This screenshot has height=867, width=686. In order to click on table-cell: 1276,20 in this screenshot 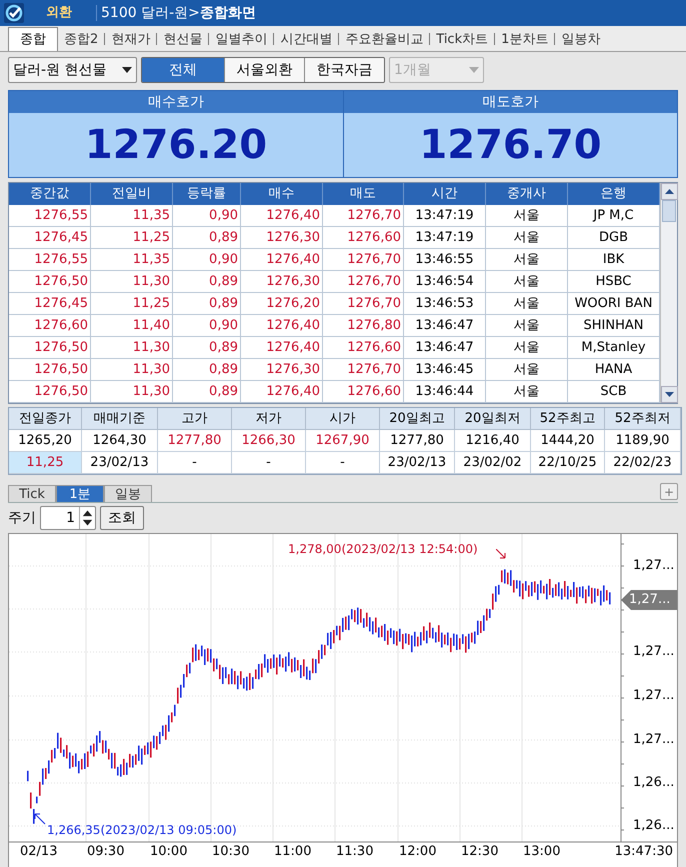, I will do `click(282, 303)`.